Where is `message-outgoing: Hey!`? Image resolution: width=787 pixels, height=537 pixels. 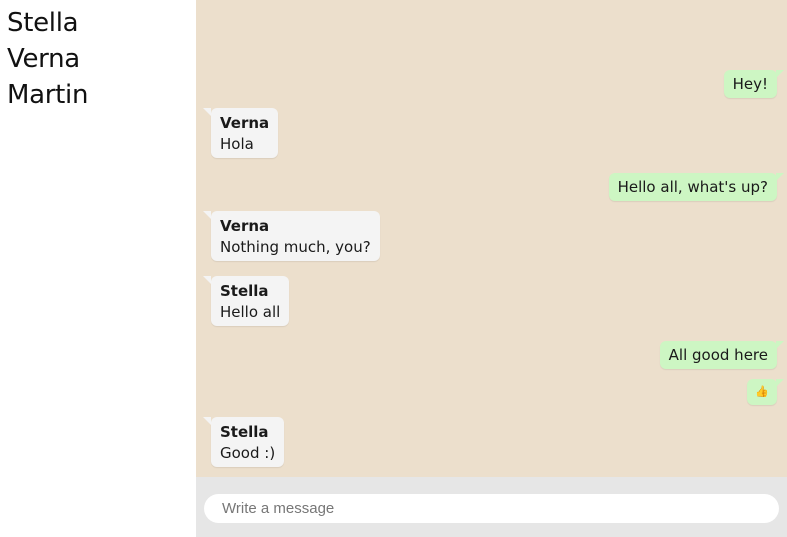 message-outgoing: Hey! is located at coordinates (754, 84).